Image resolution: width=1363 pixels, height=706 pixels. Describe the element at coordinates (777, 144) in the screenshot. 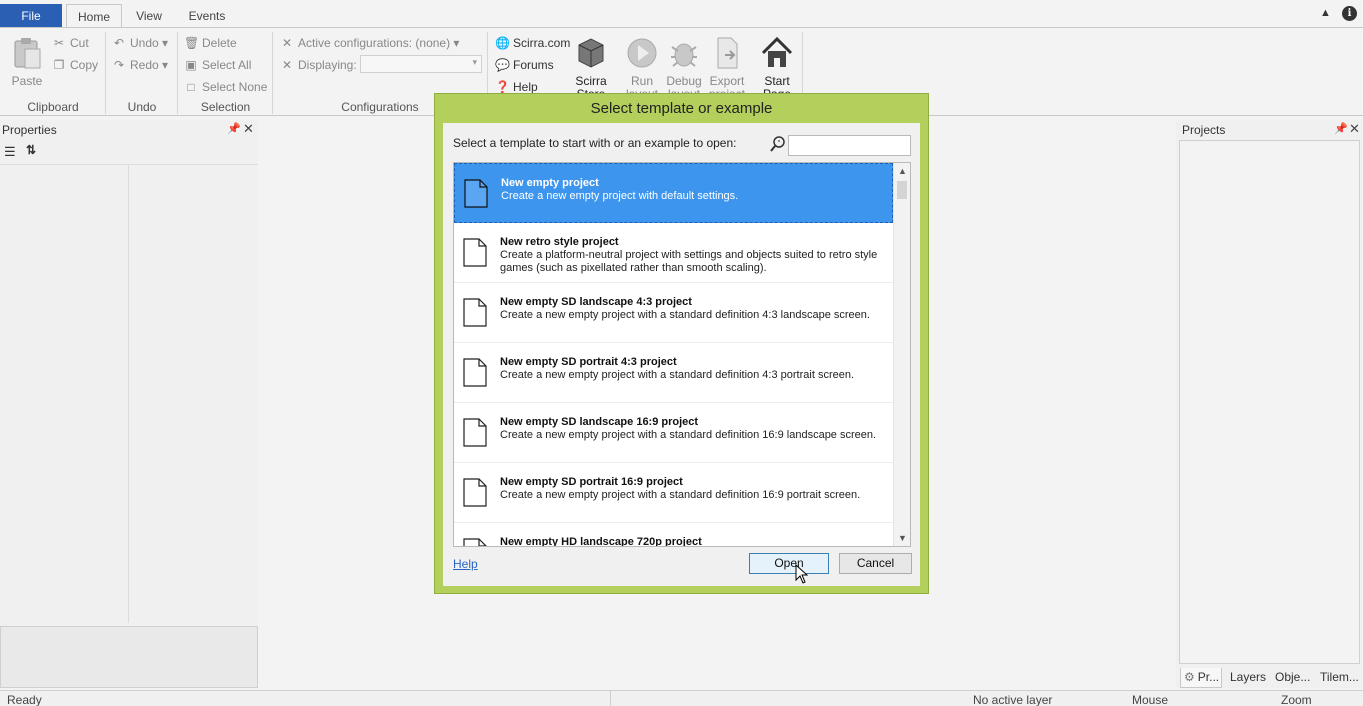

I see `search-icon` at that location.